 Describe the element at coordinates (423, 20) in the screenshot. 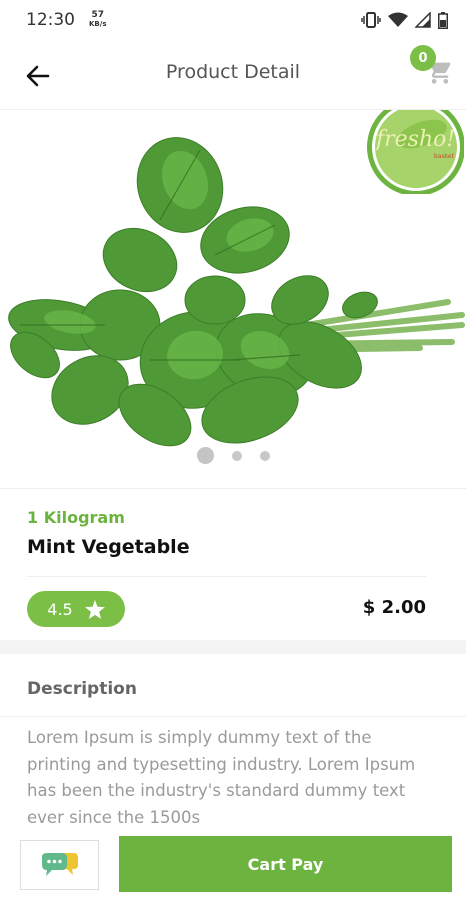

I see `signal-icon` at that location.